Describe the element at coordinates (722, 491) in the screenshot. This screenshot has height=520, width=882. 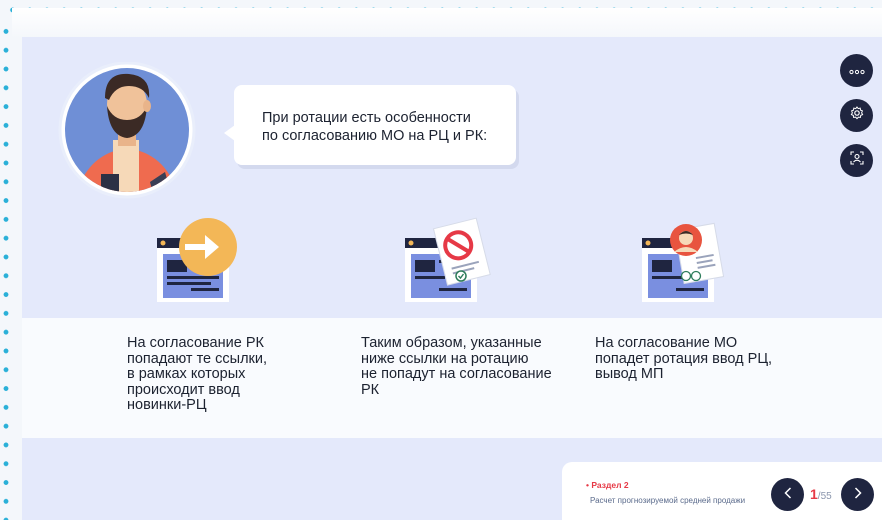
I see `footer-nav` at that location.